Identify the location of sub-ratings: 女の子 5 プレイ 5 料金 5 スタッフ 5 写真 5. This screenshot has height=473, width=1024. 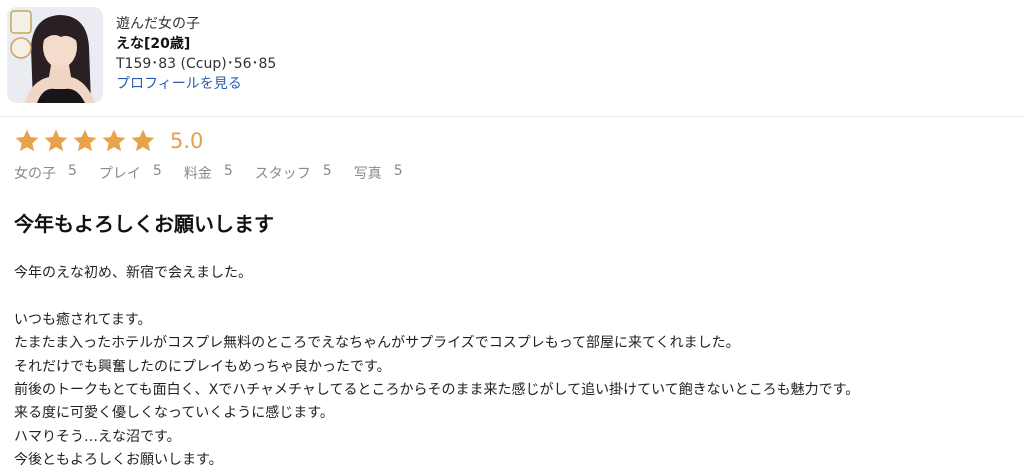
(219, 173).